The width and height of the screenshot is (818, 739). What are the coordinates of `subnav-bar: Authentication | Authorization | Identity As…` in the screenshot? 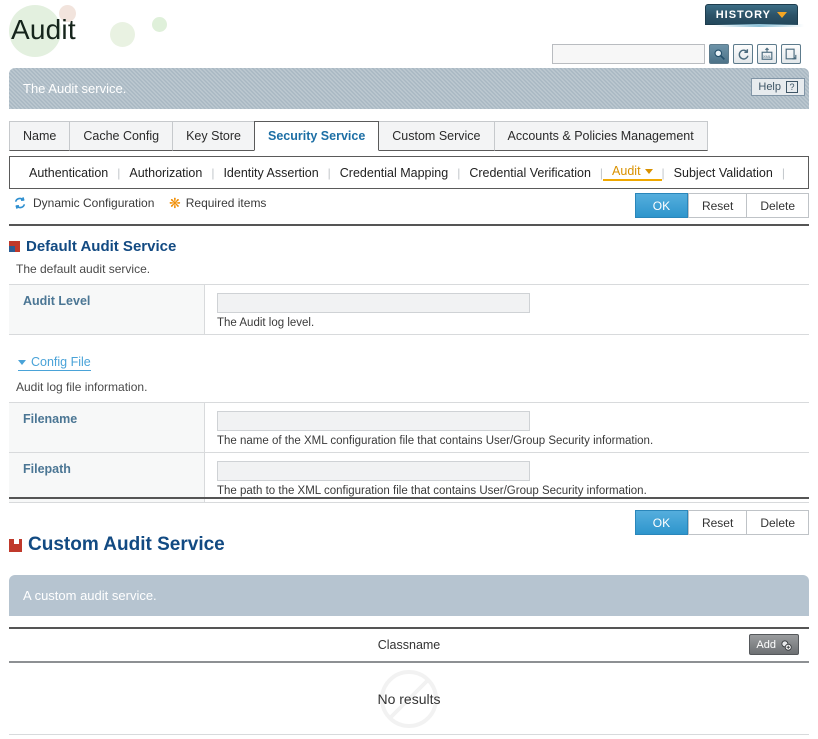 It's located at (409, 172).